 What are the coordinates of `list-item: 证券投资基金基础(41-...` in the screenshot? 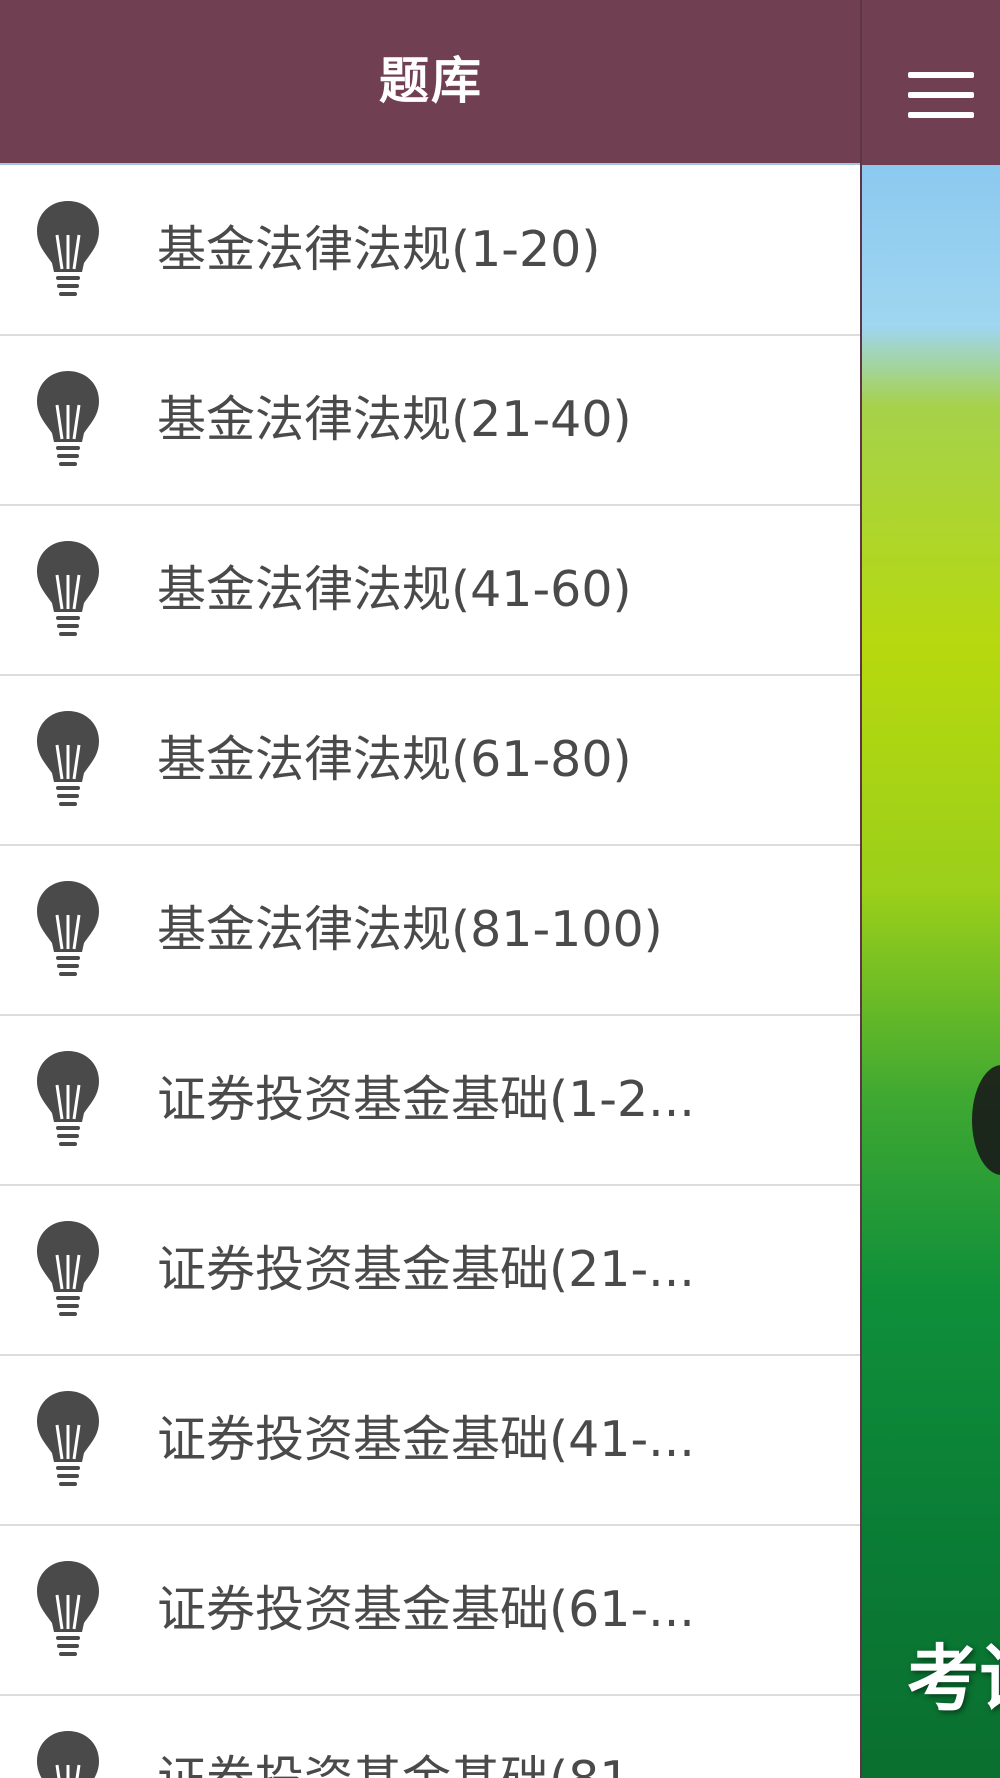 It's located at (430, 1441).